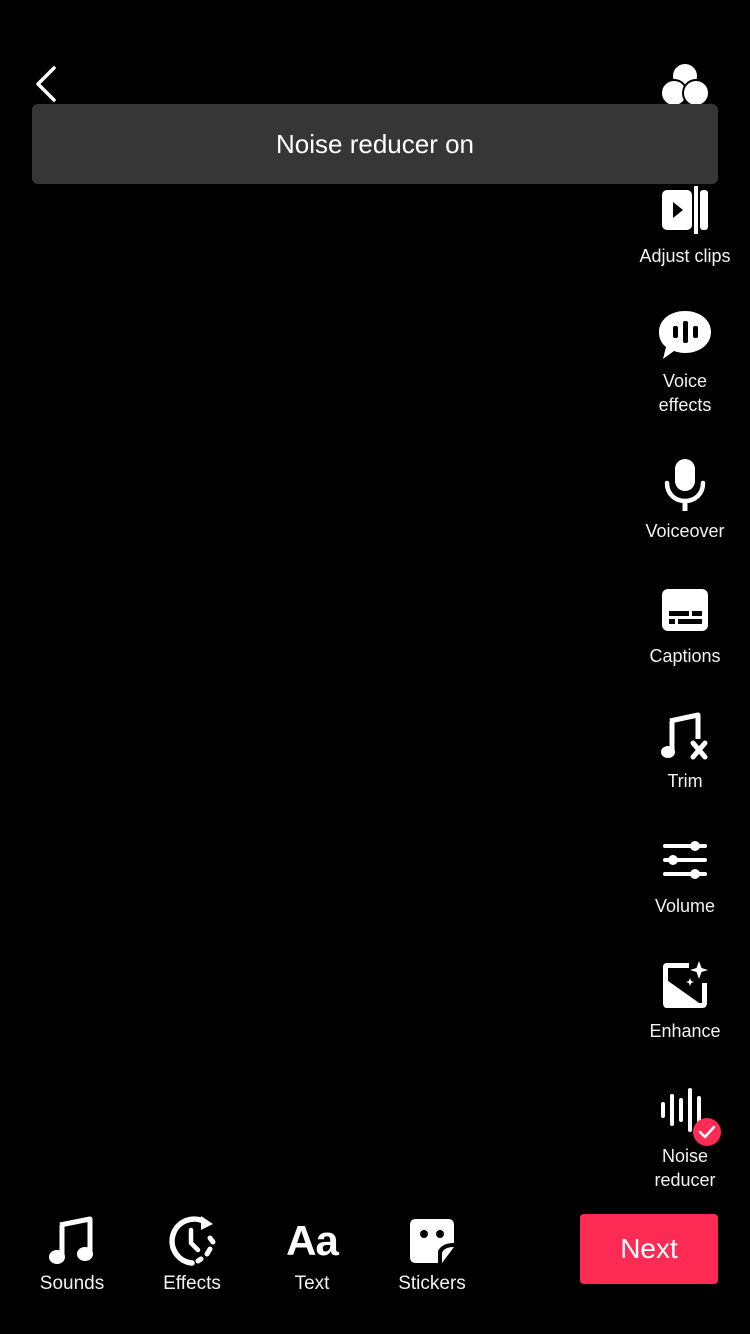 The image size is (750, 1334). I want to click on tool-adjust-clips: Adjust clips, so click(685, 224).